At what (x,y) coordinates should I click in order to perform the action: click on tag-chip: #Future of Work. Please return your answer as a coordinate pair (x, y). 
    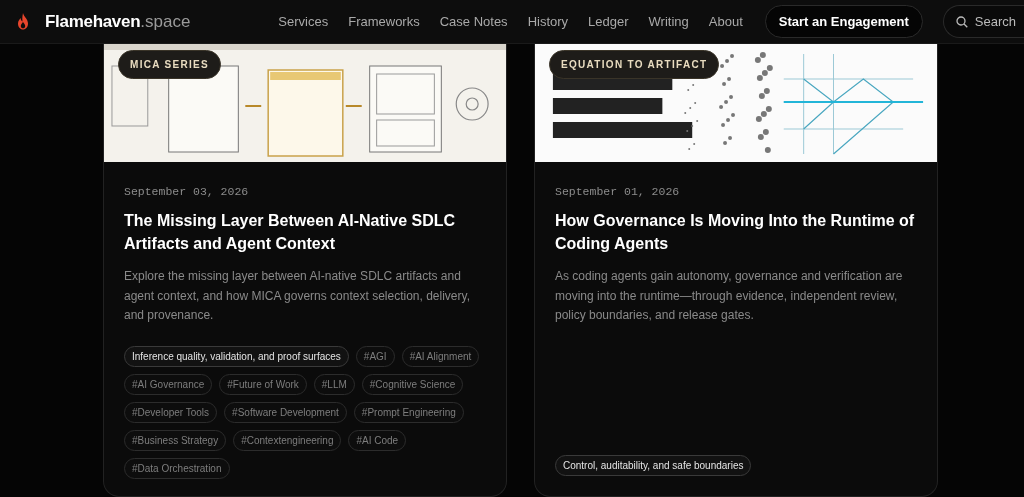
    Looking at the image, I should click on (263, 384).